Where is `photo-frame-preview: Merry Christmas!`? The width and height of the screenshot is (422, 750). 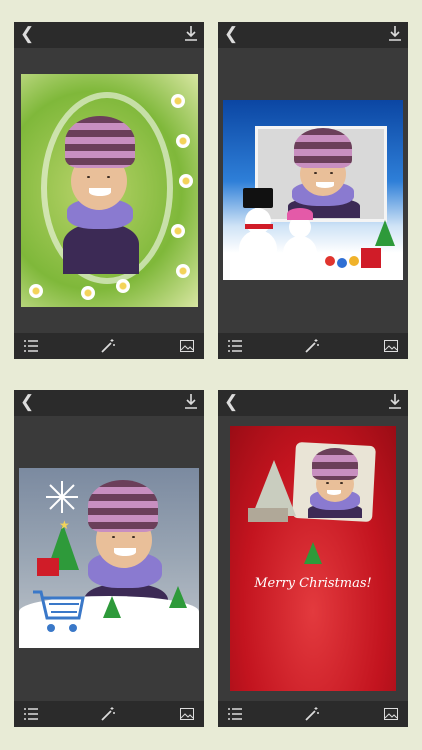 photo-frame-preview: Merry Christmas! is located at coordinates (313, 558).